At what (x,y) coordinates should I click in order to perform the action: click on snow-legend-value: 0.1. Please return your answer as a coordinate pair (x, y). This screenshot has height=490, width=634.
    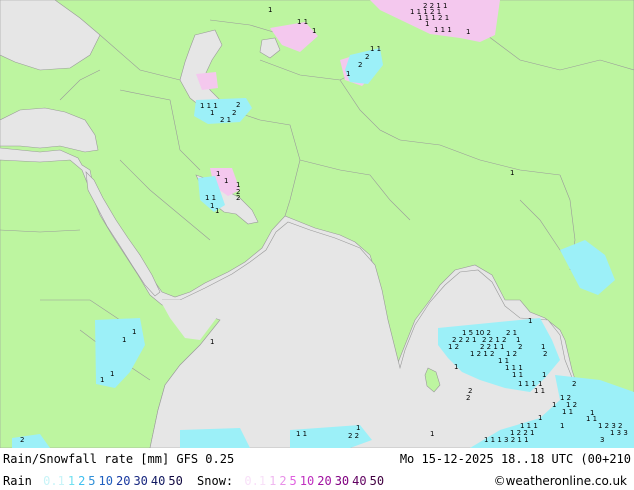
    Looking at the image, I should click on (255, 481).